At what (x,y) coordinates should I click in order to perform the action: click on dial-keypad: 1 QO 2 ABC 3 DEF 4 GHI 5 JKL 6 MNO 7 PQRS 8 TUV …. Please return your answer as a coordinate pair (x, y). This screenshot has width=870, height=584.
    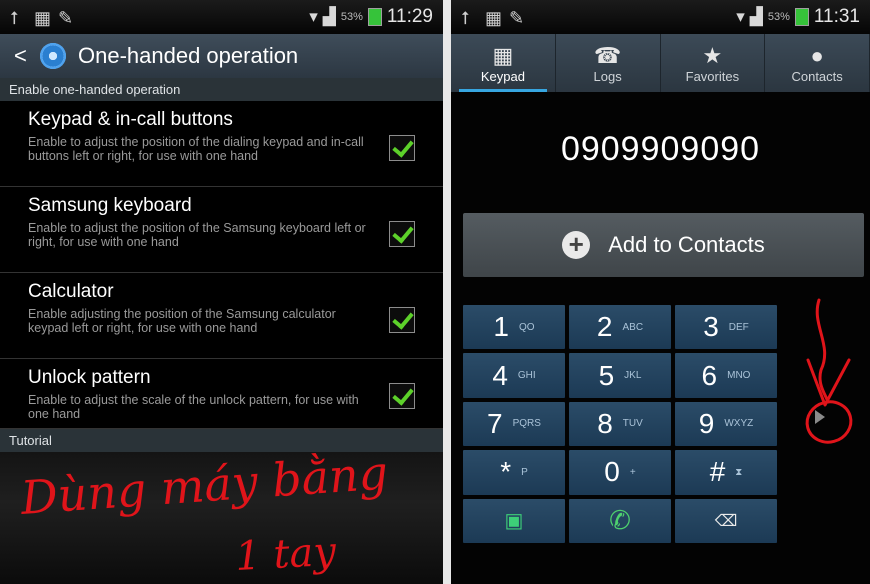
    Looking at the image, I should click on (620, 424).